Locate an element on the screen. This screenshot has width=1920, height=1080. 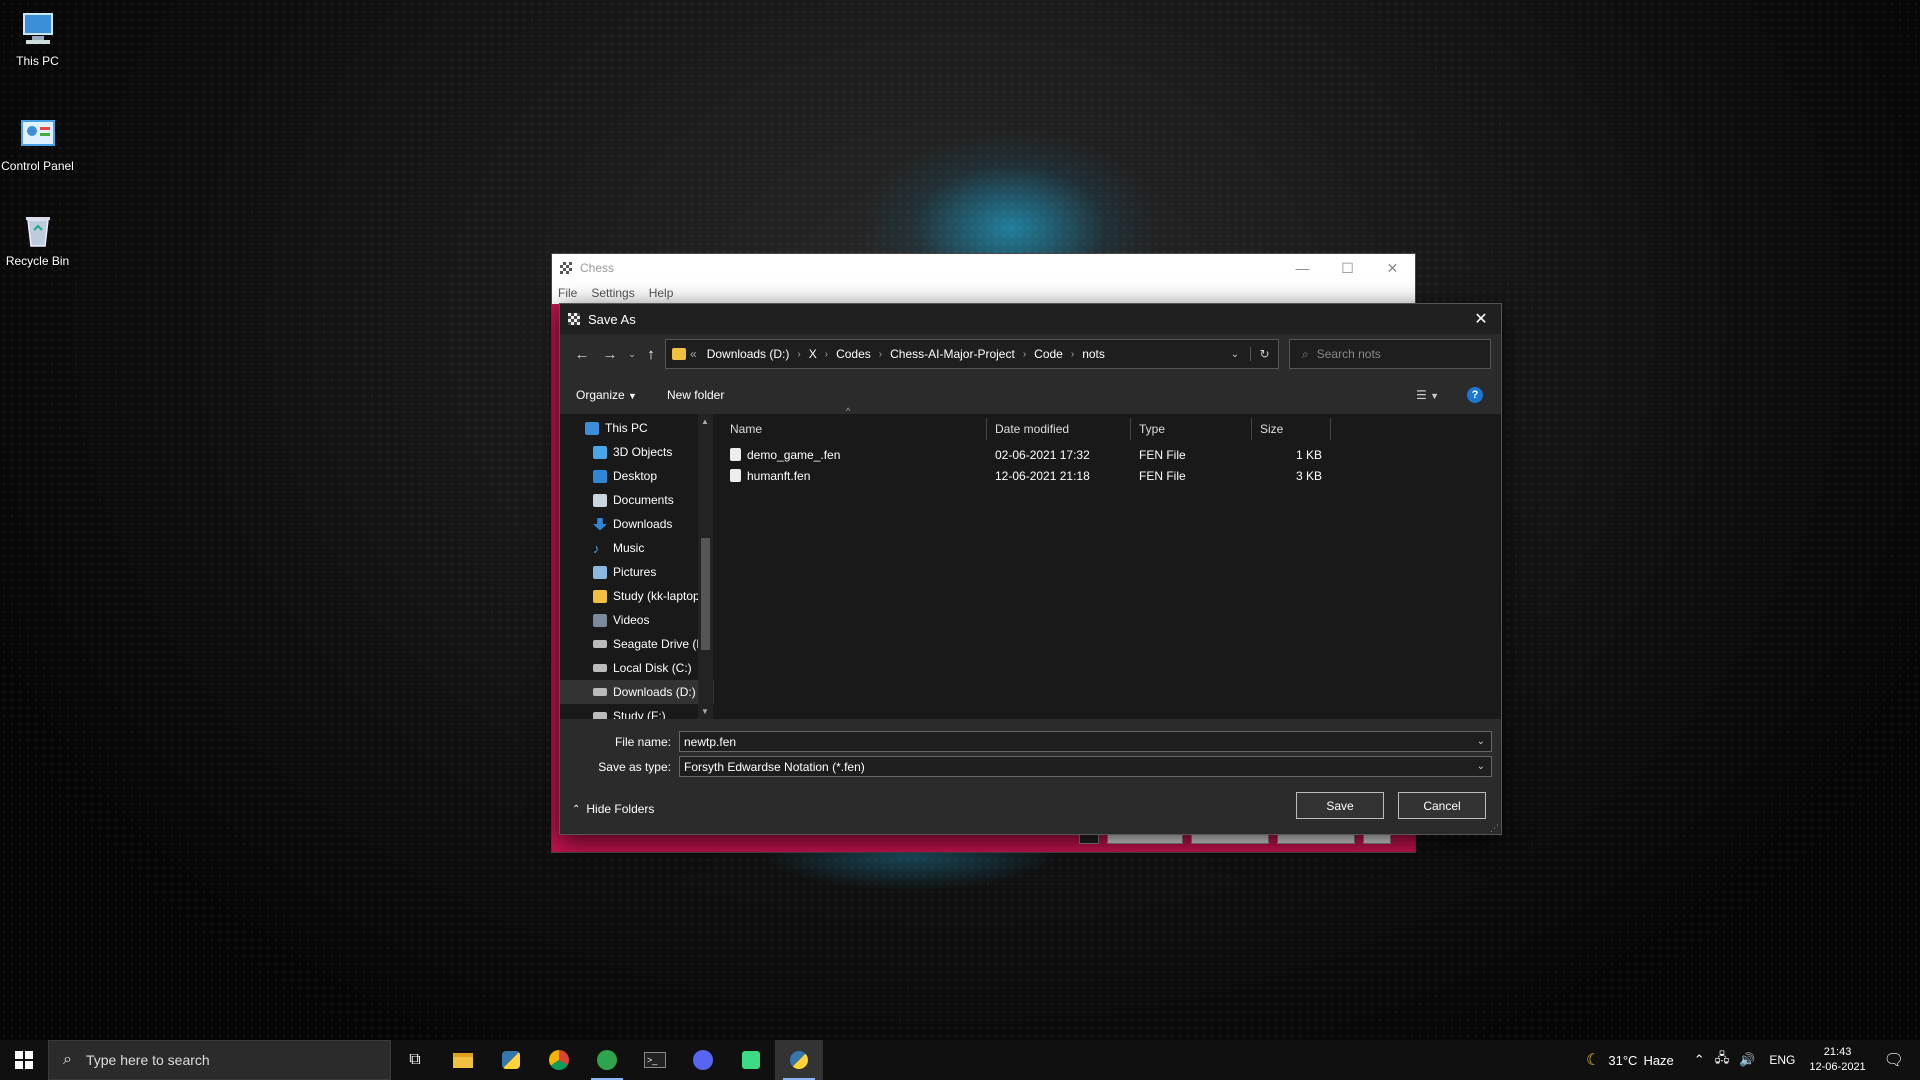
view-options-icon: ☰ ▼ is located at coordinates (1427, 395).